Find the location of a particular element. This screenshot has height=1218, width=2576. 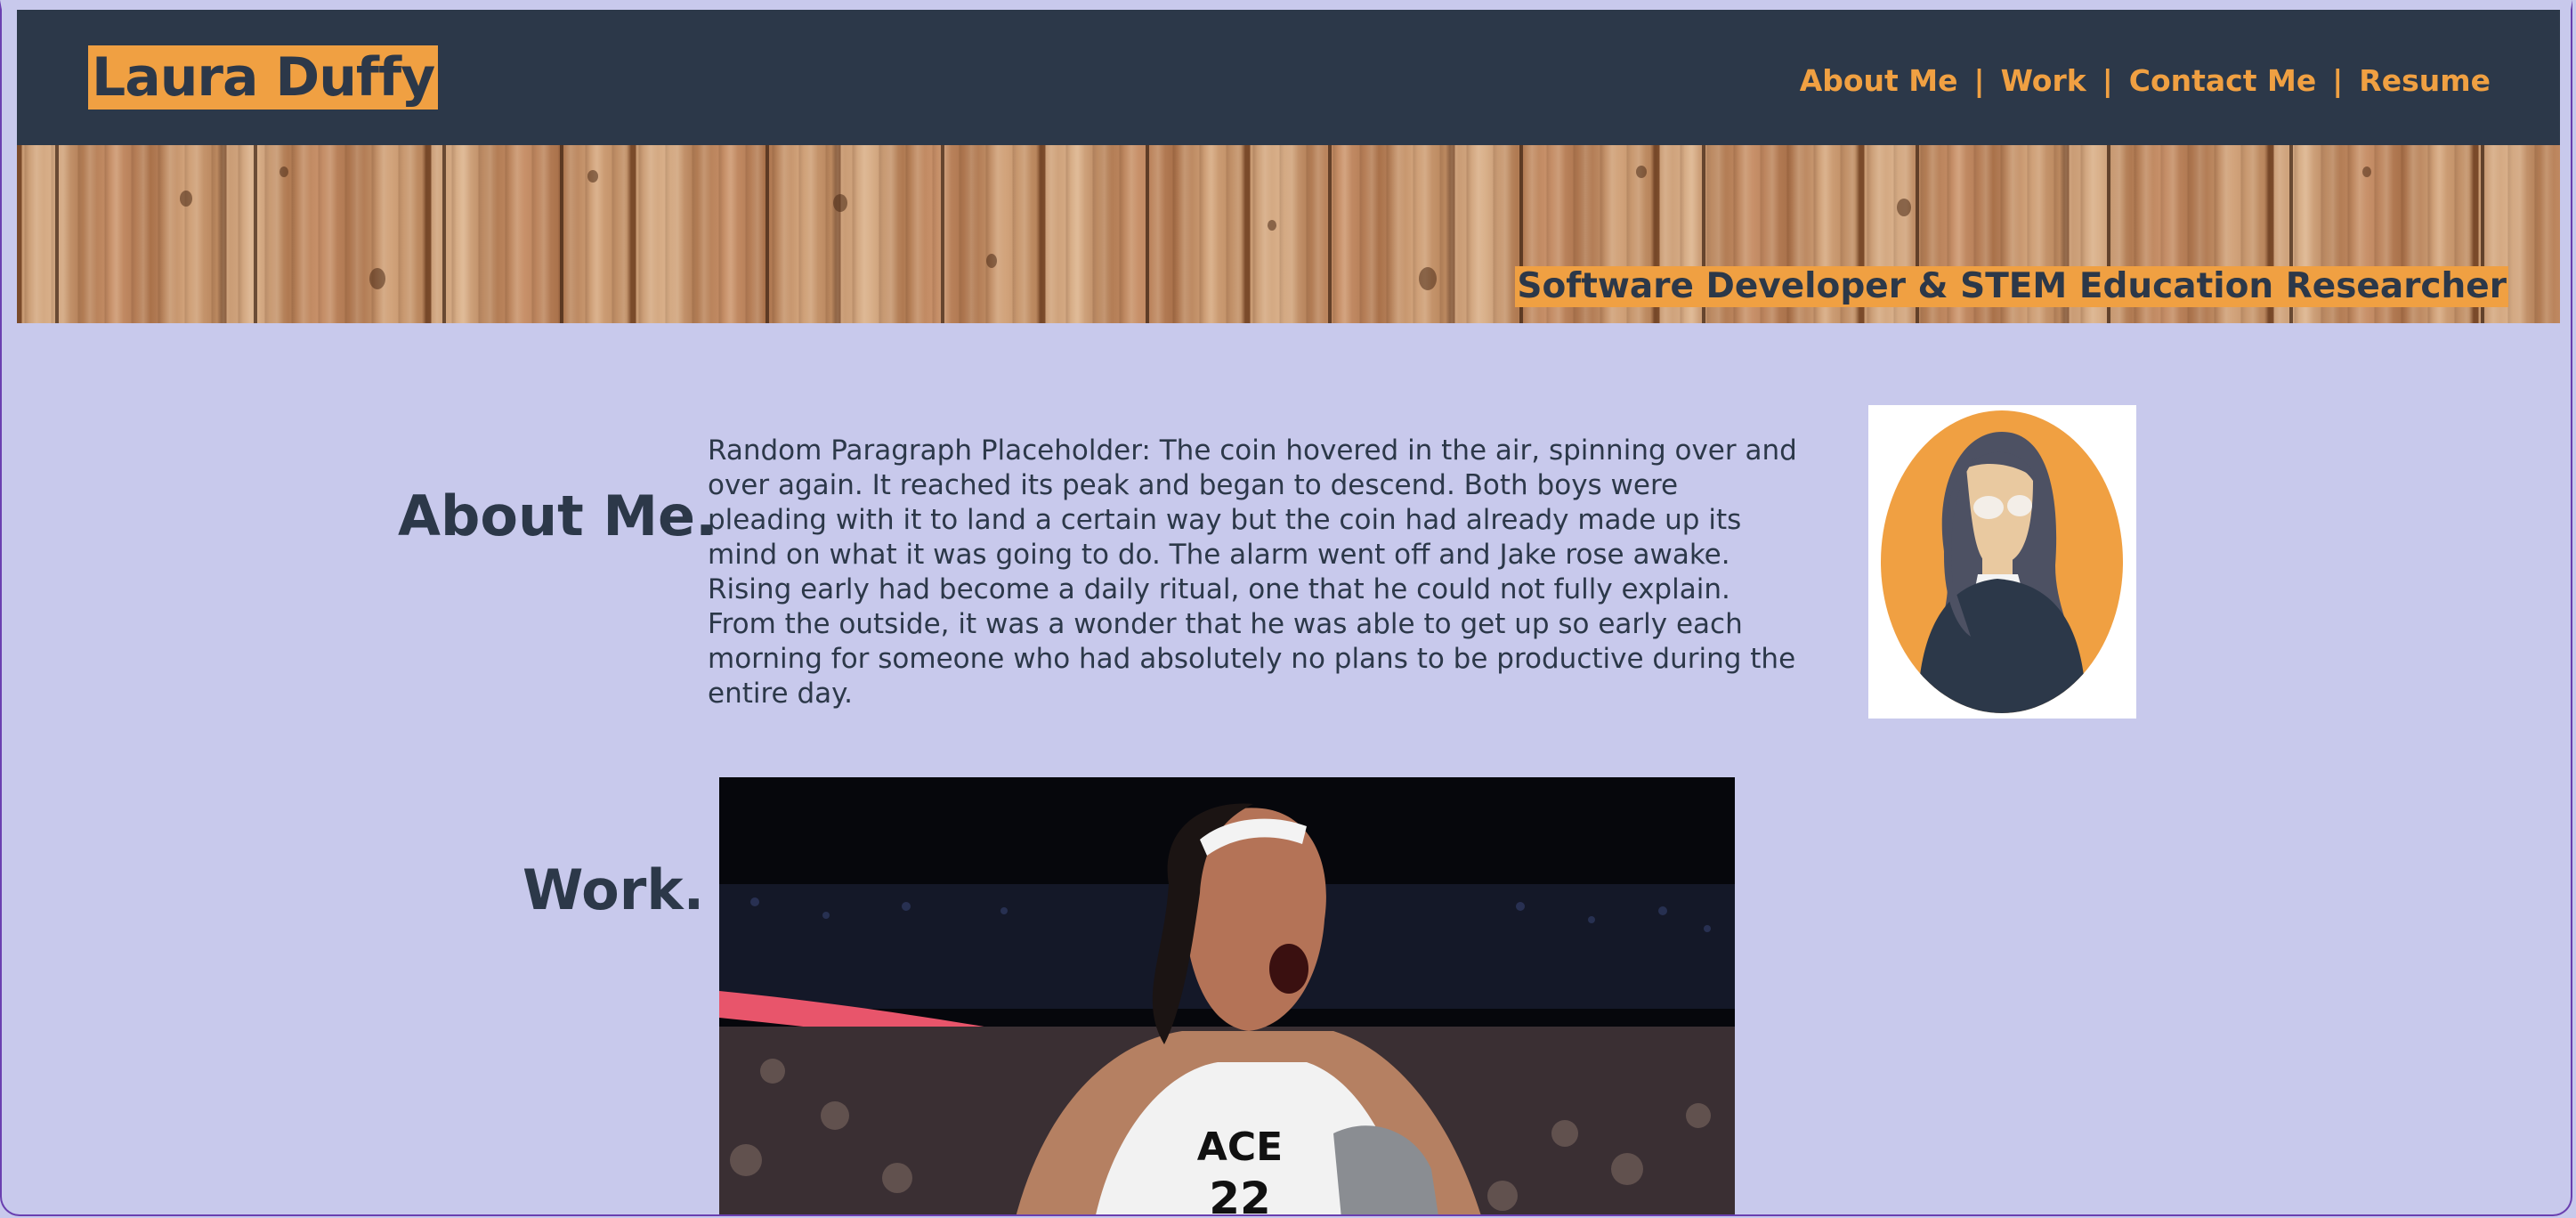

work-heading: Work. is located at coordinates (614, 889).